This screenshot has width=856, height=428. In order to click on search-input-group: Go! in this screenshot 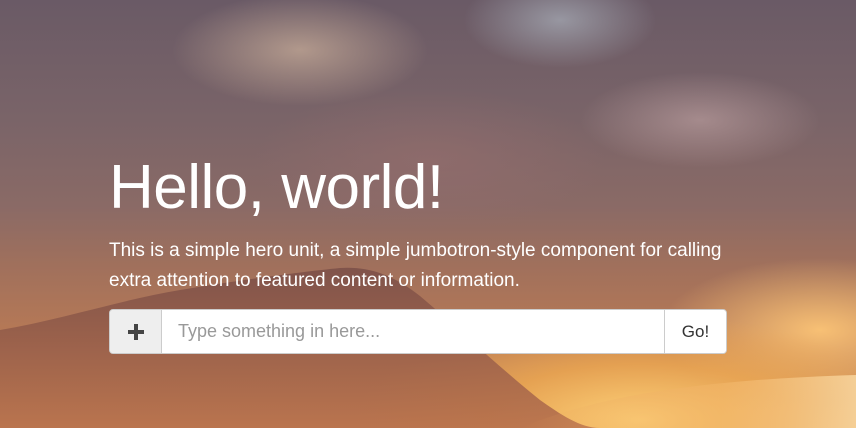, I will do `click(418, 331)`.